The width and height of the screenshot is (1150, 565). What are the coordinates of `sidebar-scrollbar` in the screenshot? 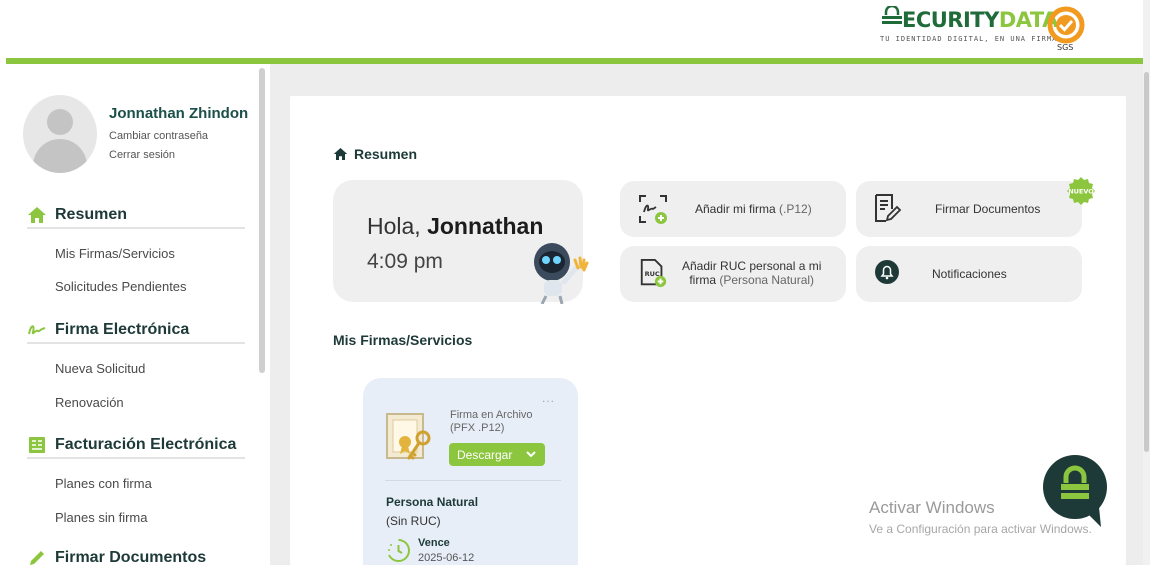 It's located at (262, 220).